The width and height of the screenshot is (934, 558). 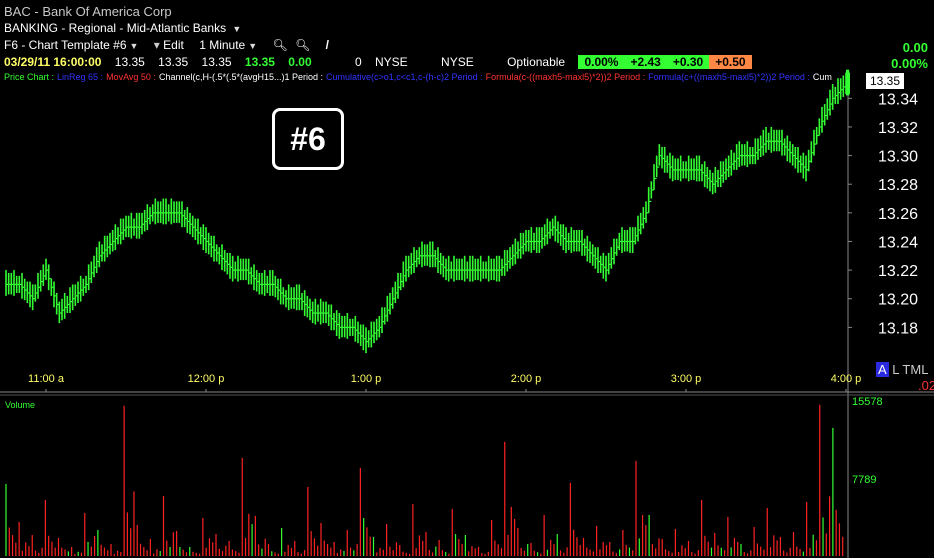 What do you see at coordinates (898, 328) in the screenshot?
I see `y-tick-label: 13.18` at bounding box center [898, 328].